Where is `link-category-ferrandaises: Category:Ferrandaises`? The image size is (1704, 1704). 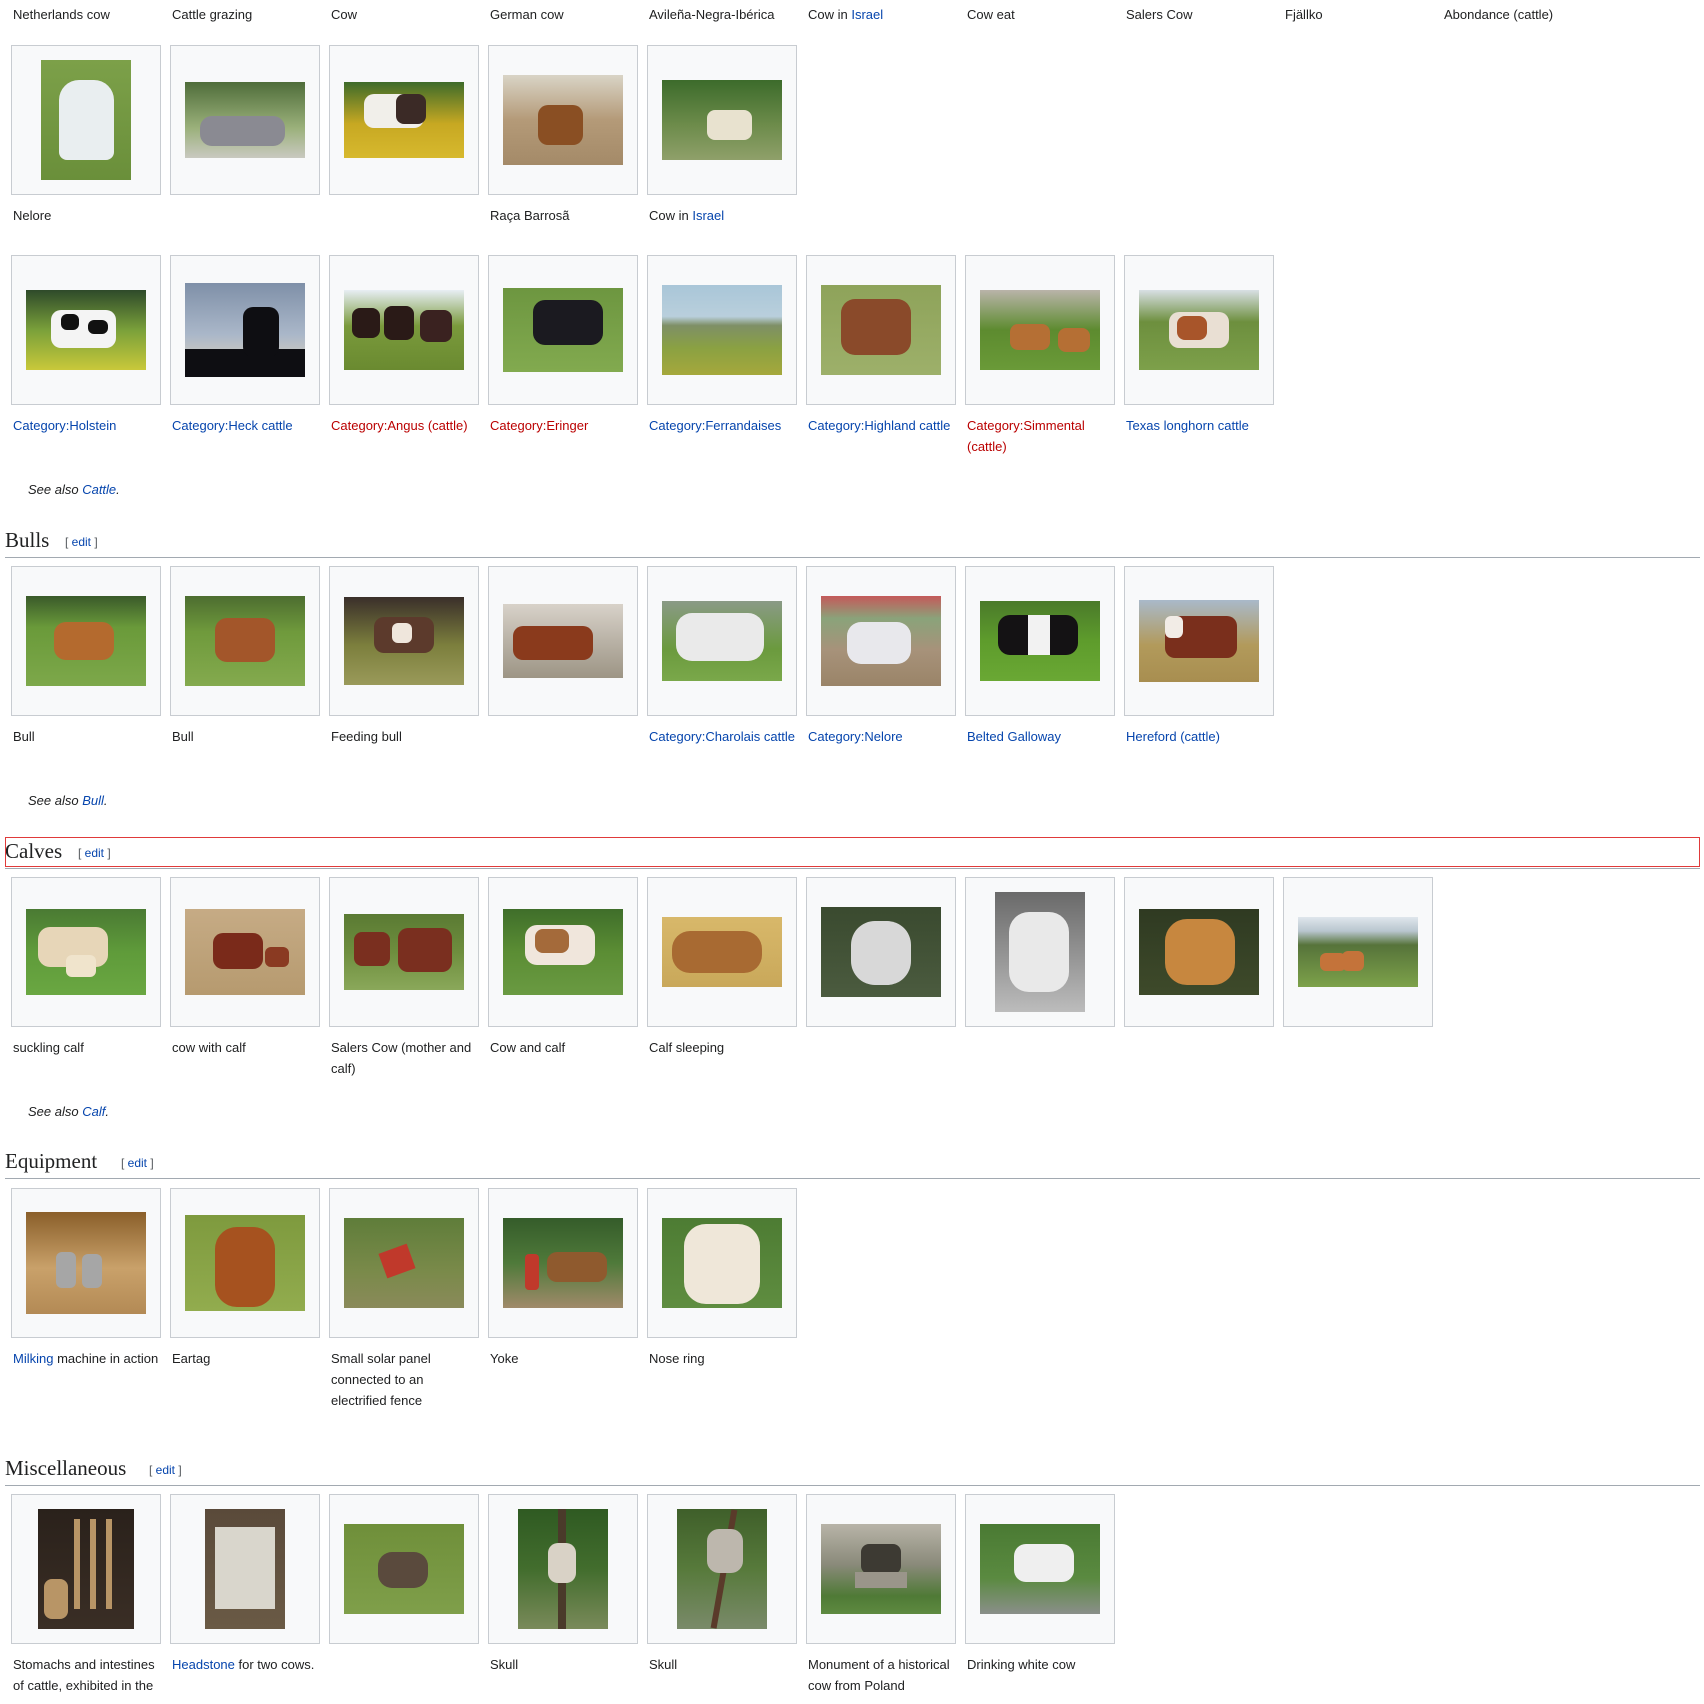 link-category-ferrandaises: Category:Ferrandaises is located at coordinates (723, 425).